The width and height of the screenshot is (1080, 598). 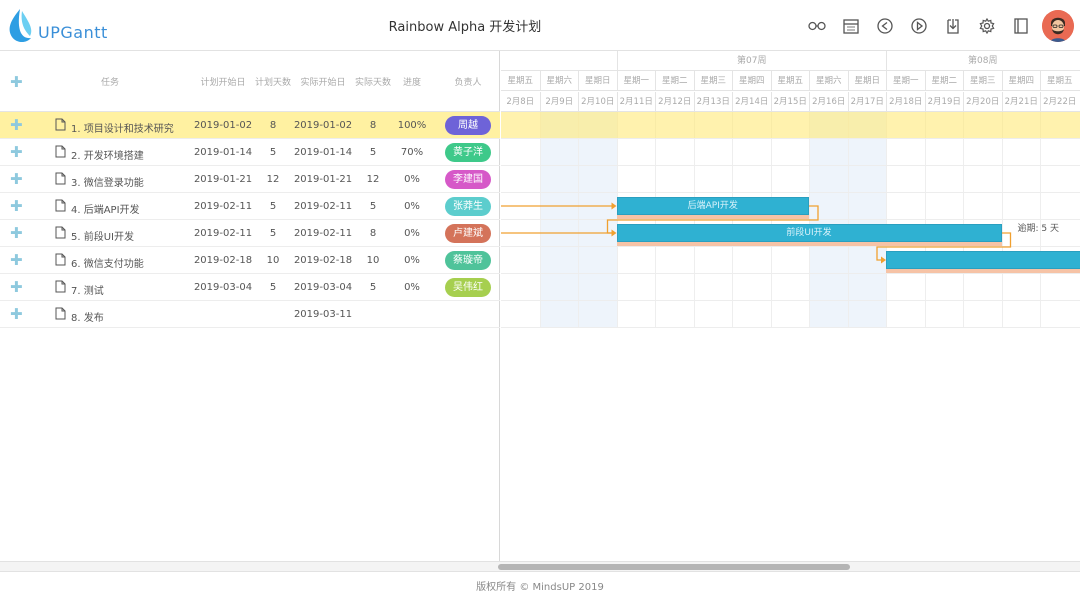 I want to click on task-name: 3. 微信登录功能, so click(x=107, y=181).